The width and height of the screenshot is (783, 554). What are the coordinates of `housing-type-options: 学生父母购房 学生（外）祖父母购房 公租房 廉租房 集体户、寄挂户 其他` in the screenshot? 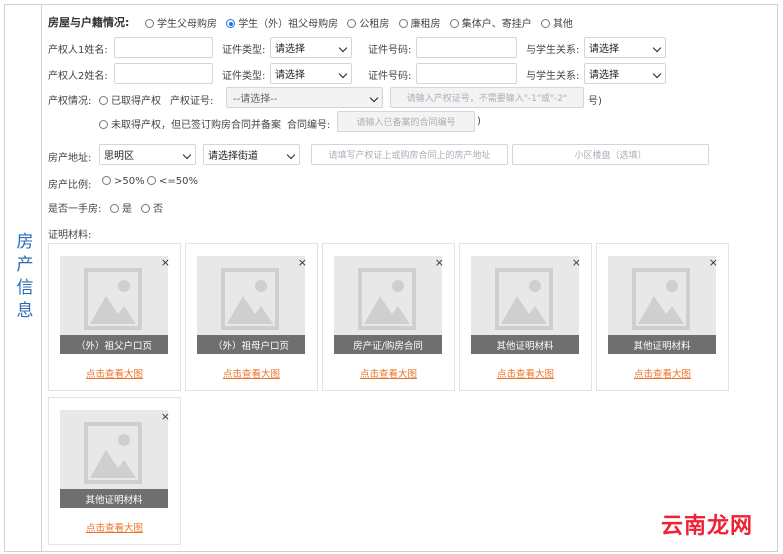 It's located at (362, 22).